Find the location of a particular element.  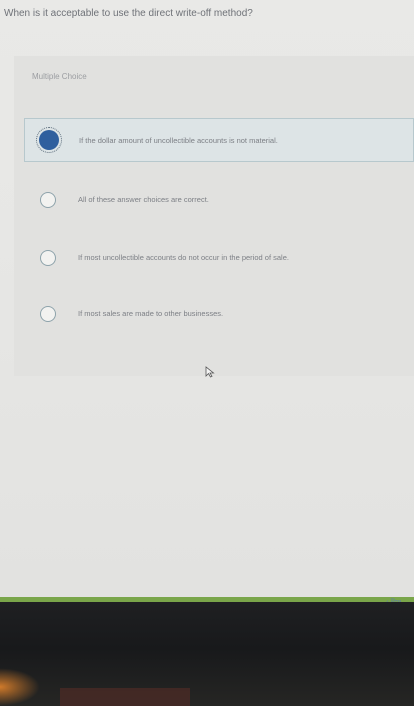

answer-option-2: All of these answer choices are correct. is located at coordinates (219, 200).